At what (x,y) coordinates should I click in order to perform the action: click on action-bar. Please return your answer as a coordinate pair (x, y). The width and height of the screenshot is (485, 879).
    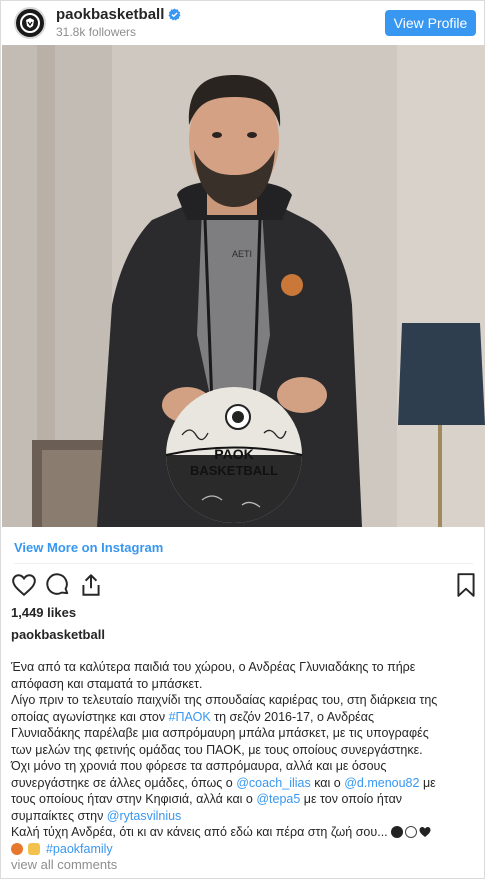
    Looking at the image, I should click on (243, 586).